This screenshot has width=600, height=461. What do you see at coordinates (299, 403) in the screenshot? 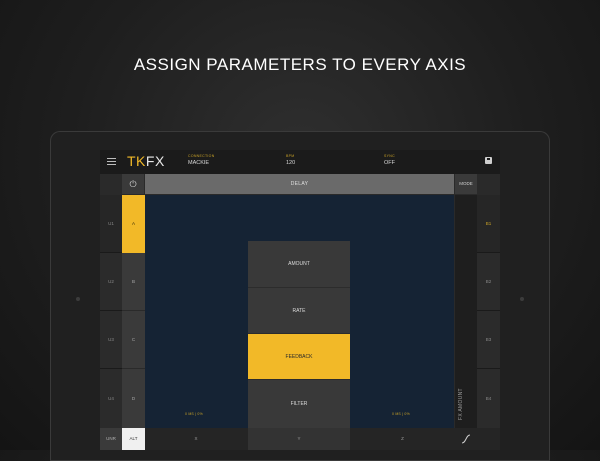
I see `menu-item-filter: FILTER` at bounding box center [299, 403].